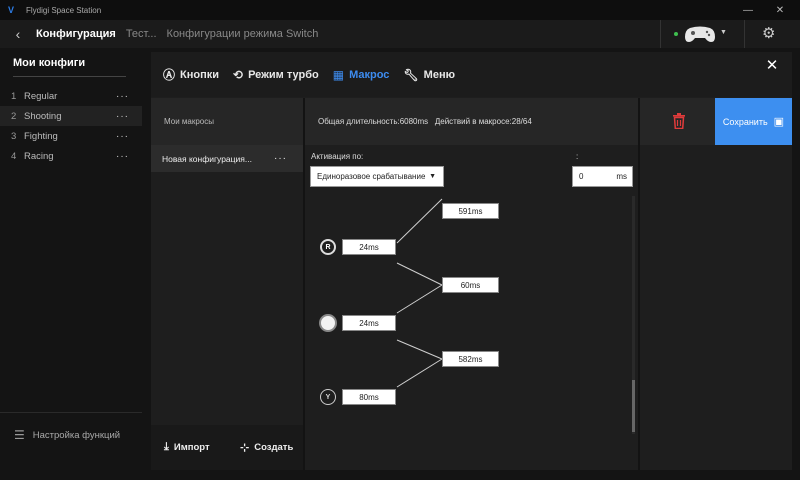  Describe the element at coordinates (238, 74) in the screenshot. I see `turbo-icon: ⟲` at that location.